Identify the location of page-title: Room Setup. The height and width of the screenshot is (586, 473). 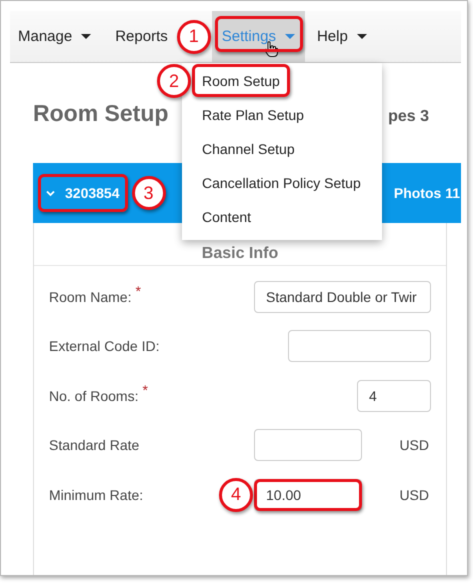
(100, 113).